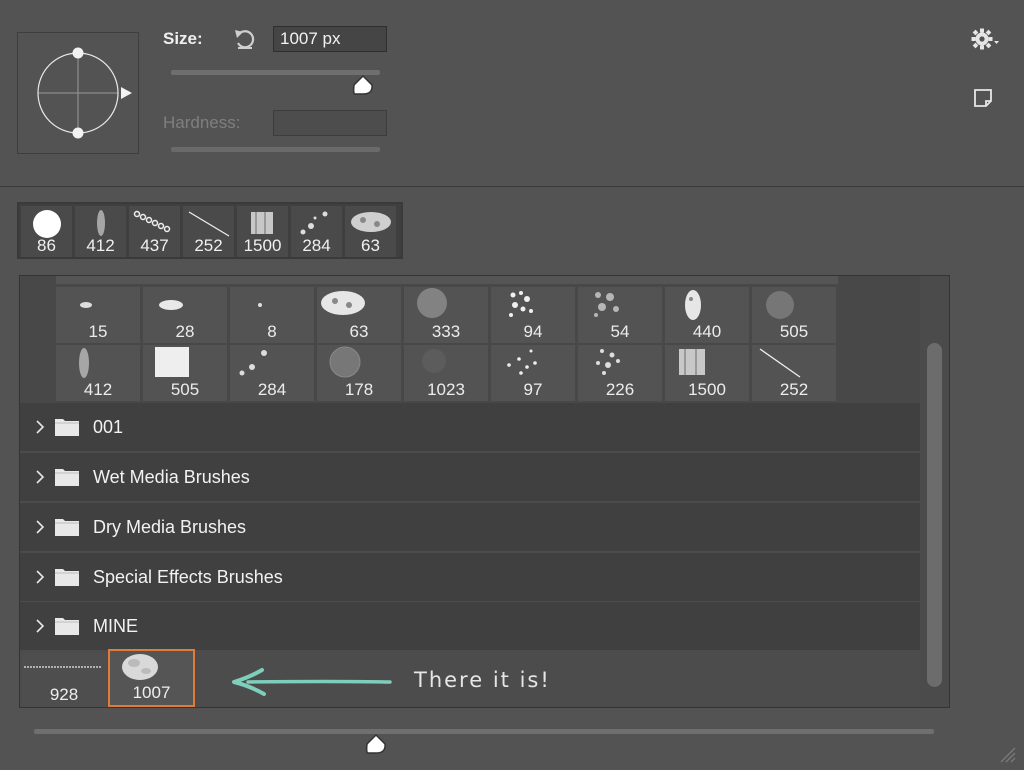 The width and height of the screenshot is (1024, 770). Describe the element at coordinates (359, 389) in the screenshot. I see `brush-size-label: 178` at that location.